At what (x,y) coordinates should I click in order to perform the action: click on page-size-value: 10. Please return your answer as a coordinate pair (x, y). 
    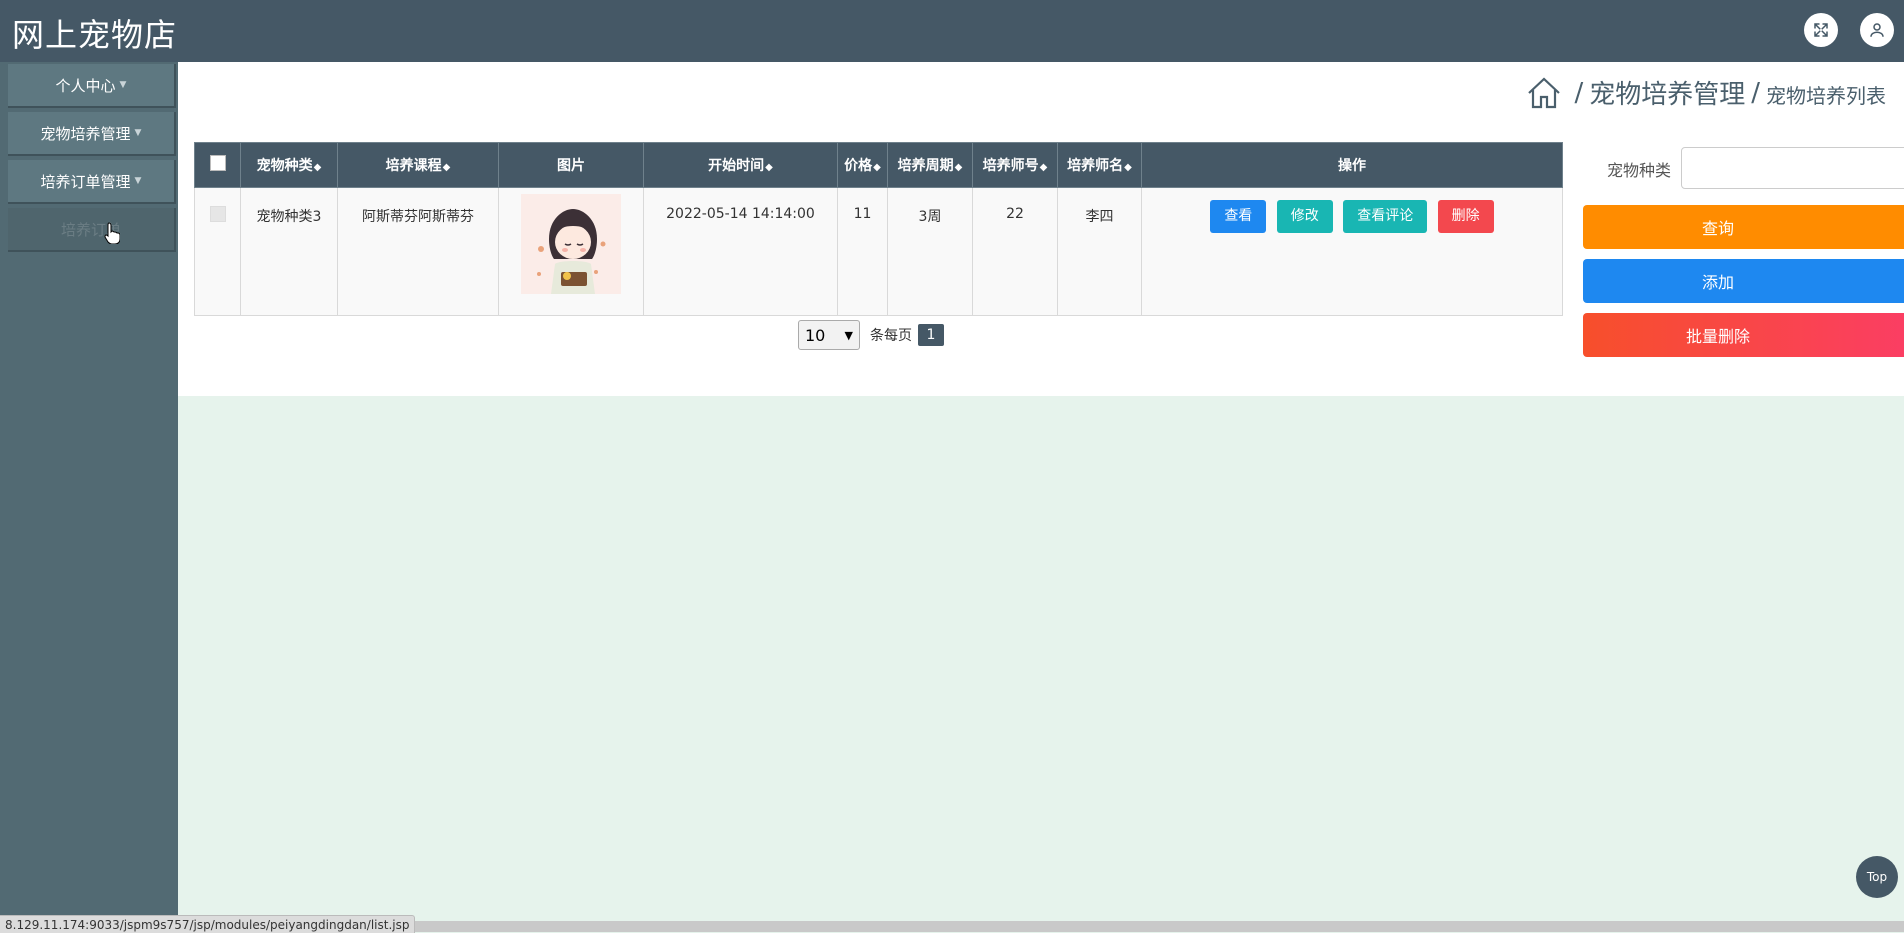
    Looking at the image, I should click on (815, 335).